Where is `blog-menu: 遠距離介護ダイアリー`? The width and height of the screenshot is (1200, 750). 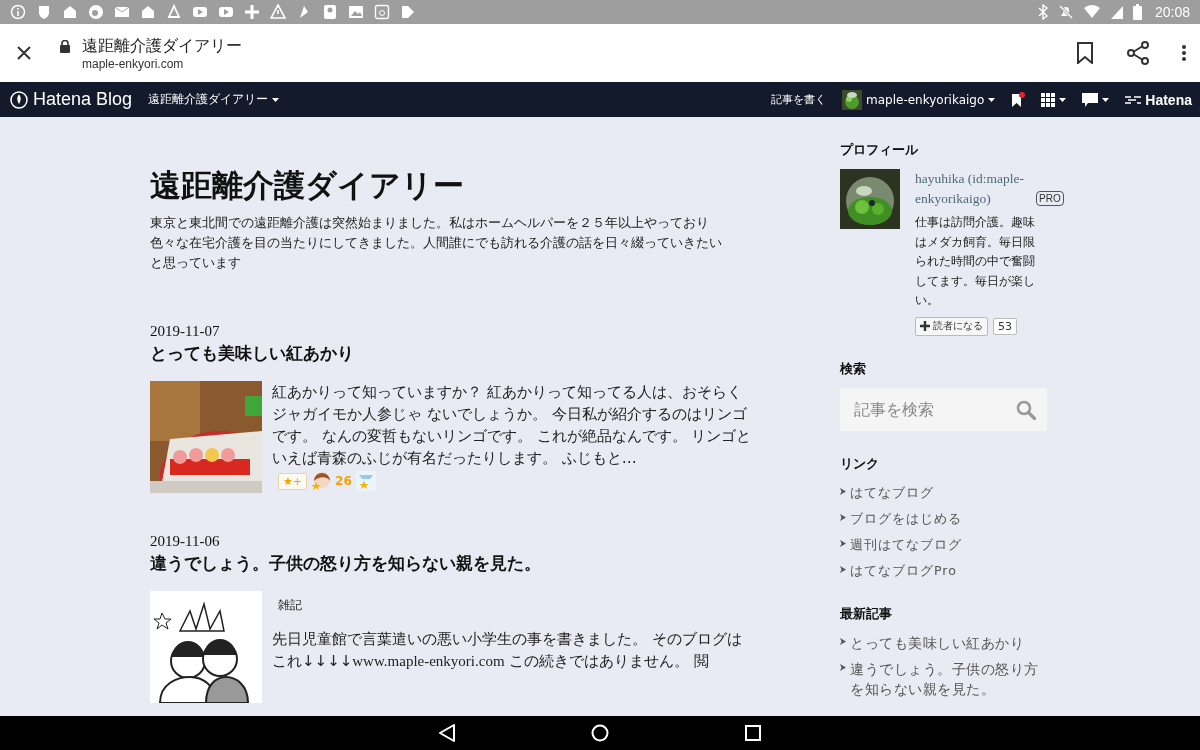 blog-menu: 遠距離介護ダイアリー is located at coordinates (214, 99).